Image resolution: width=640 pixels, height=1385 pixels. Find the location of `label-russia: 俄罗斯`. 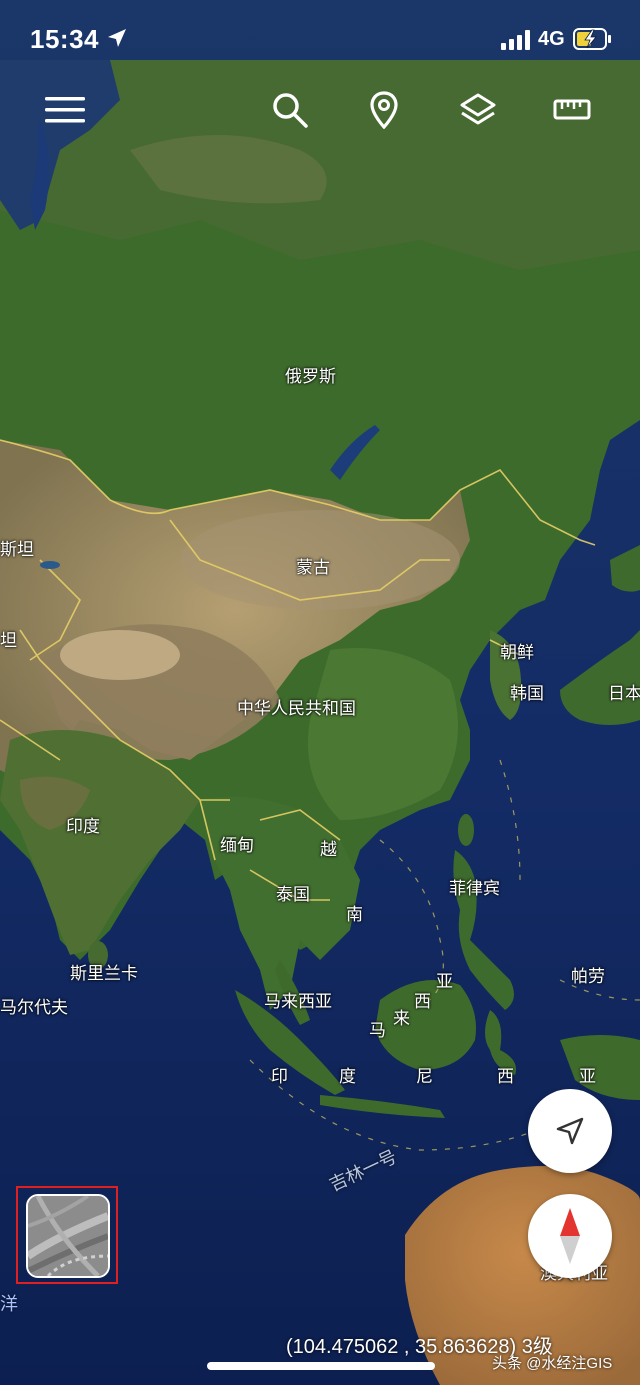

label-russia: 俄罗斯 is located at coordinates (310, 377).